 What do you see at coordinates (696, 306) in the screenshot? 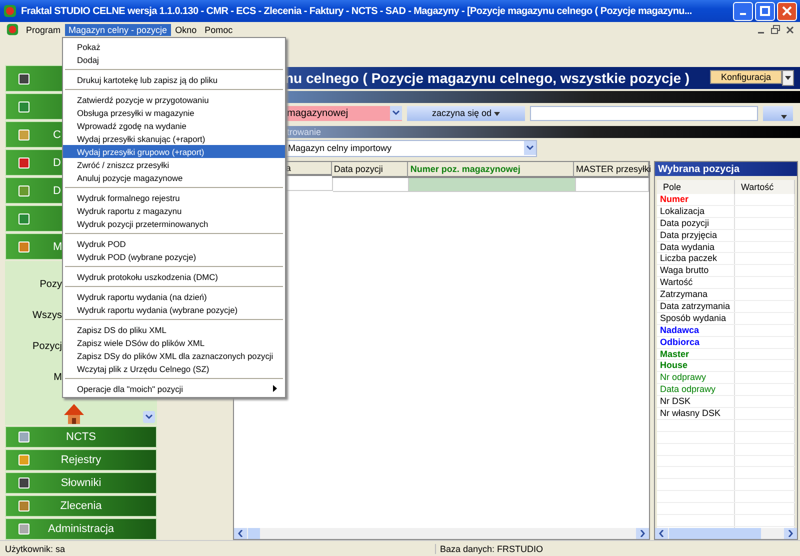
I see `field-label: Data zatrzymania` at bounding box center [696, 306].